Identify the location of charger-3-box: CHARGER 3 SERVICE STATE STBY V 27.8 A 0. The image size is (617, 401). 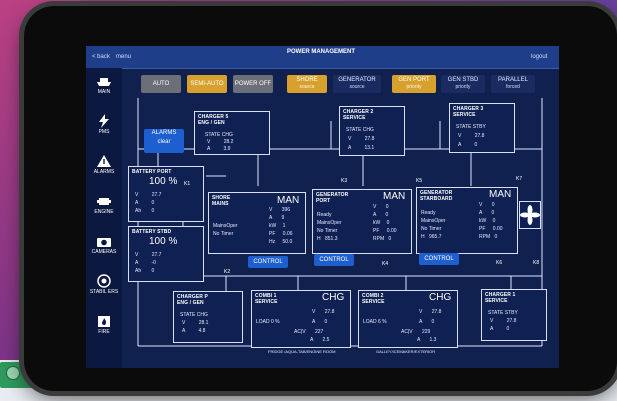
(482, 128).